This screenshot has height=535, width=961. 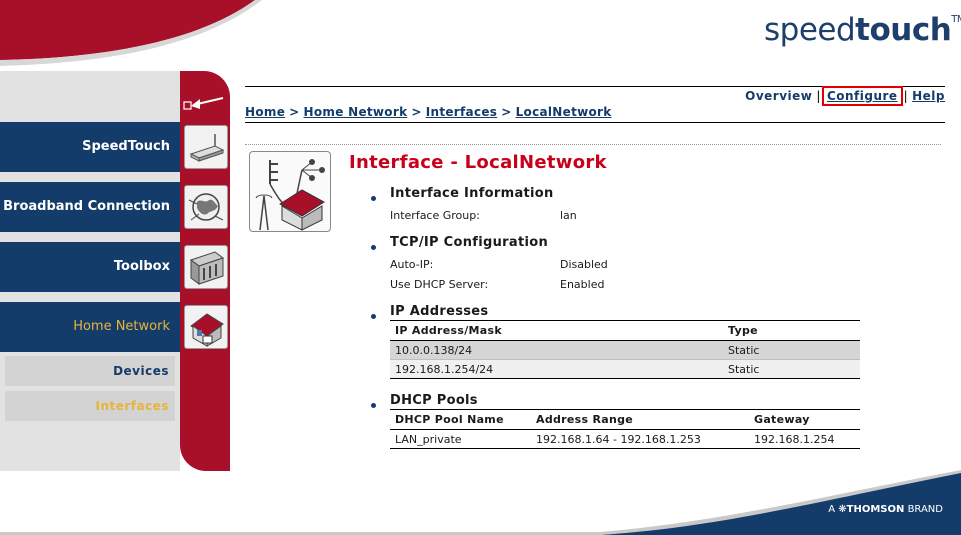 I want to click on table-header-row: DHCP Pool Name Address Range Gateway, so click(x=625, y=419).